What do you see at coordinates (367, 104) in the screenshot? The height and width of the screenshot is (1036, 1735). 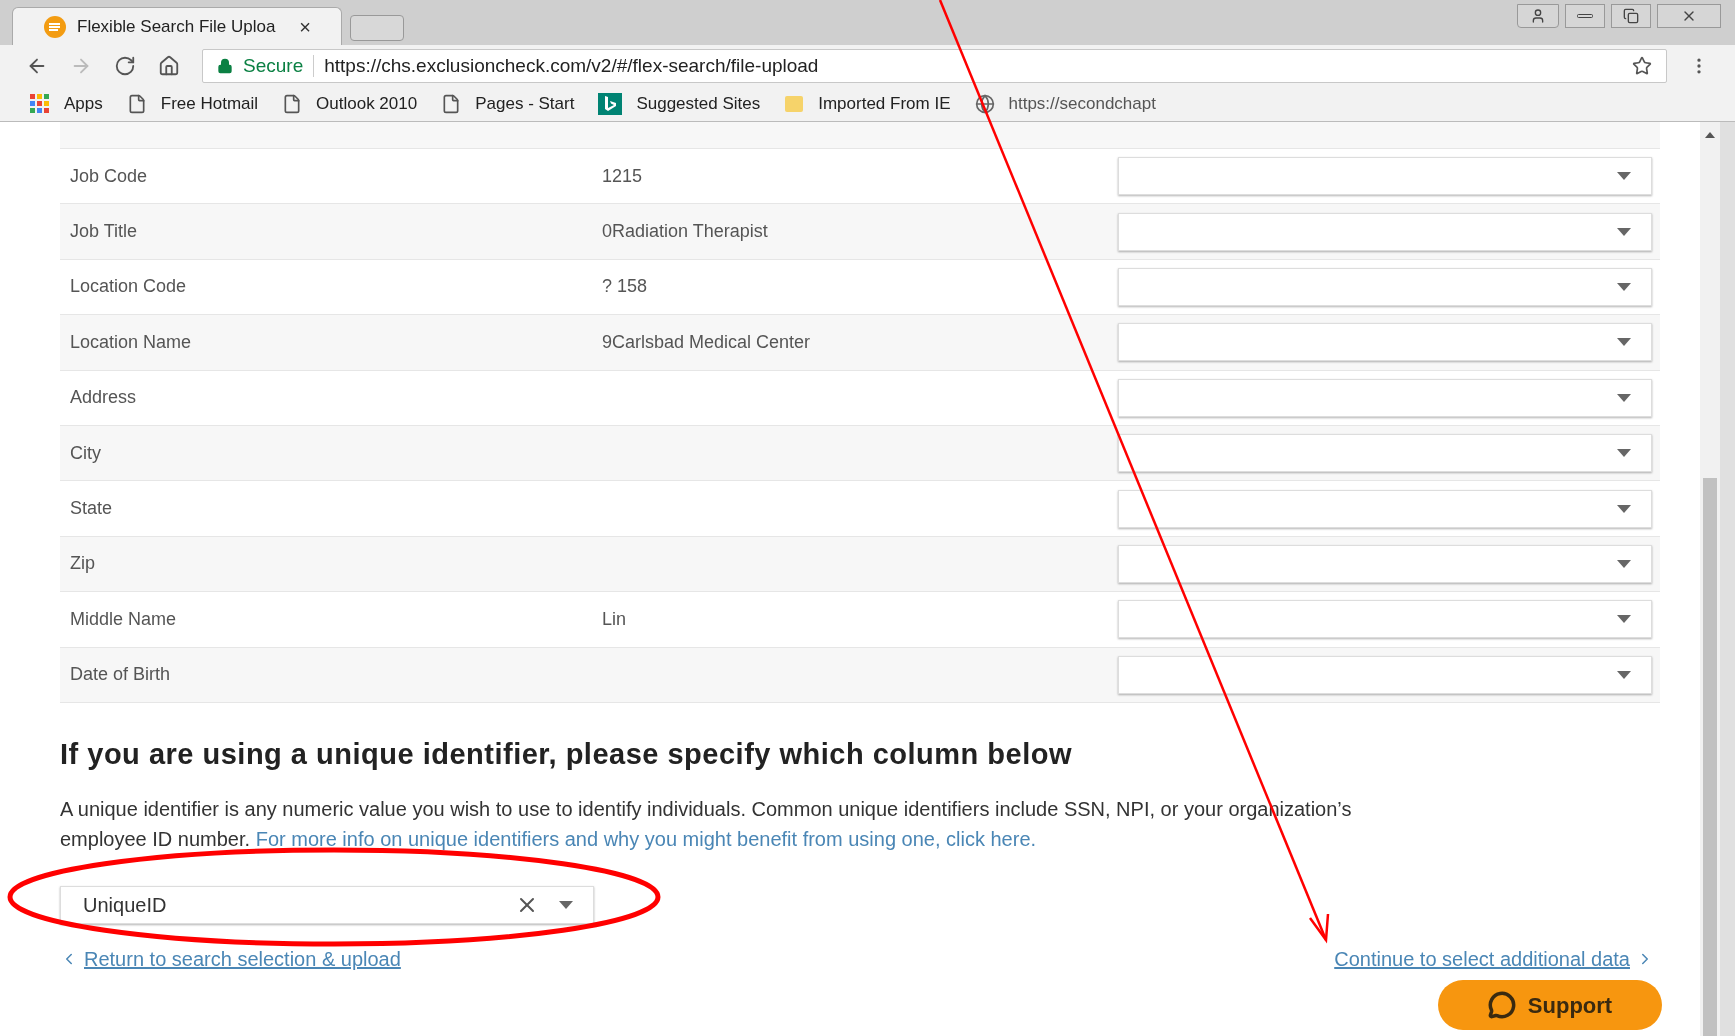 I see `bookmark-link: Outlook 2010` at bounding box center [367, 104].